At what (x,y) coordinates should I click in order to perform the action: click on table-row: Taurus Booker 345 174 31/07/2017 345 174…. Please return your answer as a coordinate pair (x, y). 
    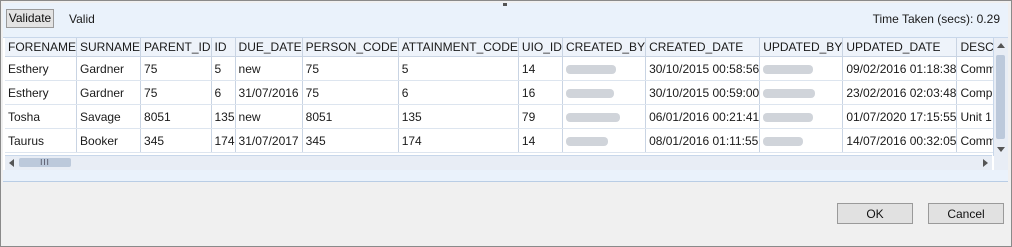
    Looking at the image, I should click on (506, 140).